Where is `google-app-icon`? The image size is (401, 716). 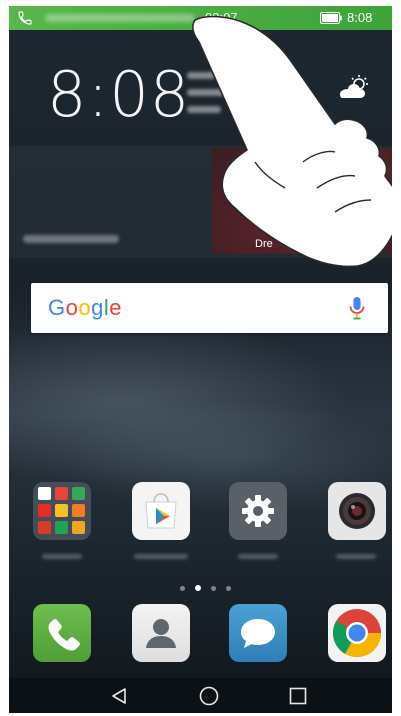 google-app-icon is located at coordinates (44, 493).